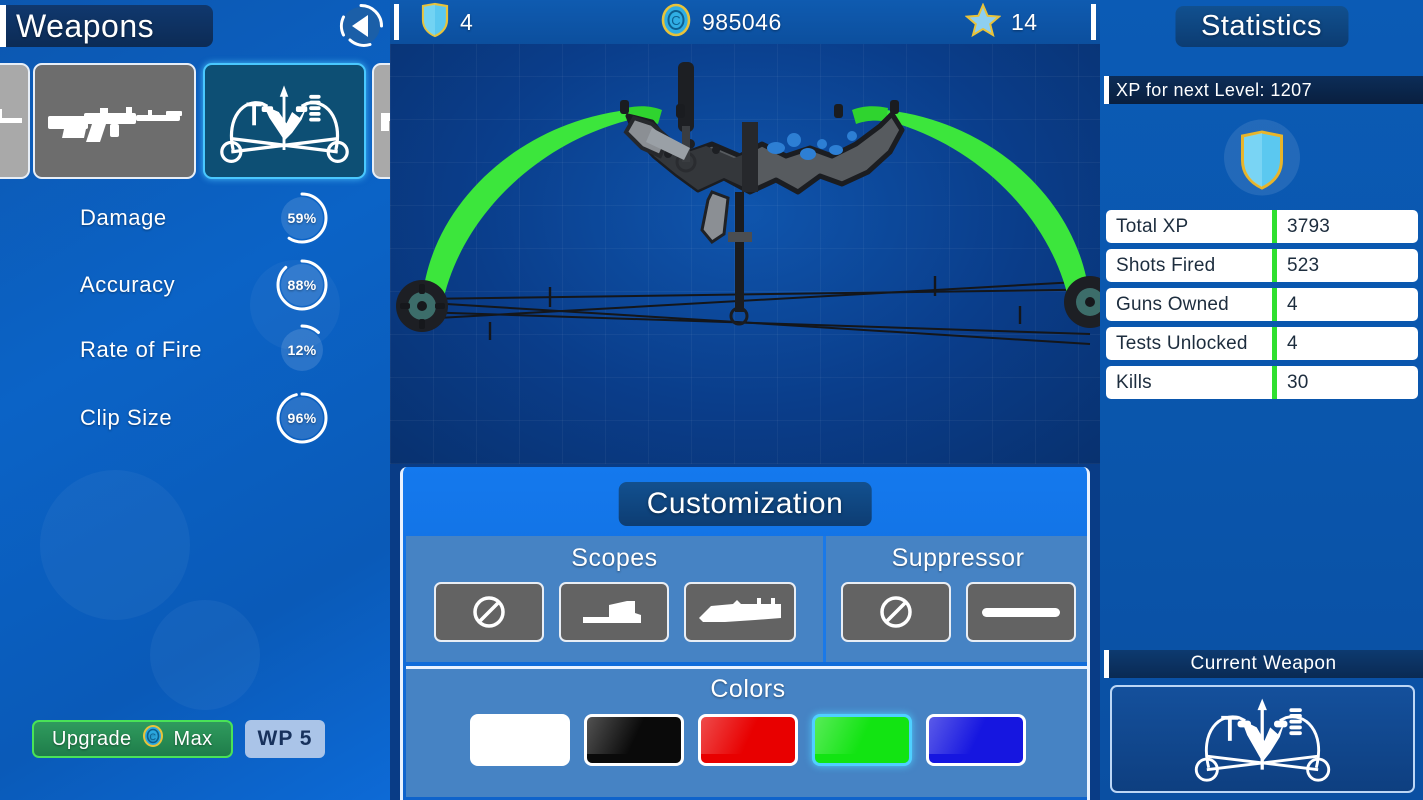 The width and height of the screenshot is (1423, 800). I want to click on xp-next-level-label: XP for next Level: 1207, so click(1214, 89).